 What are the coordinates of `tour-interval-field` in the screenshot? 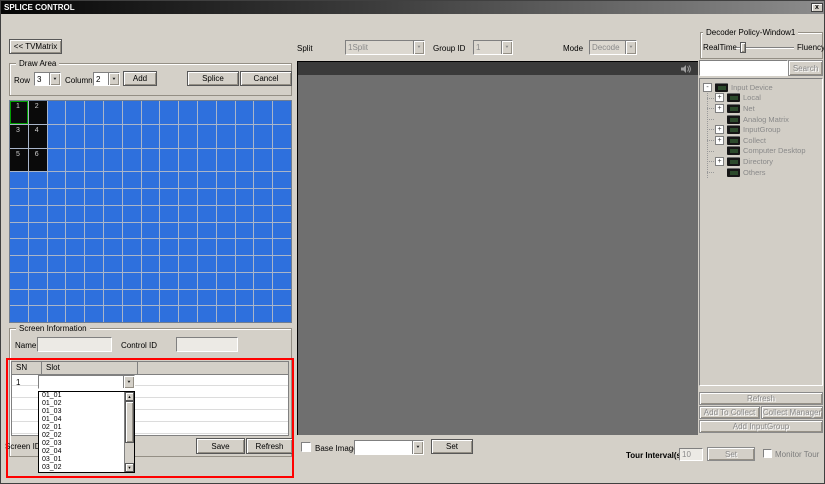 It's located at (691, 454).